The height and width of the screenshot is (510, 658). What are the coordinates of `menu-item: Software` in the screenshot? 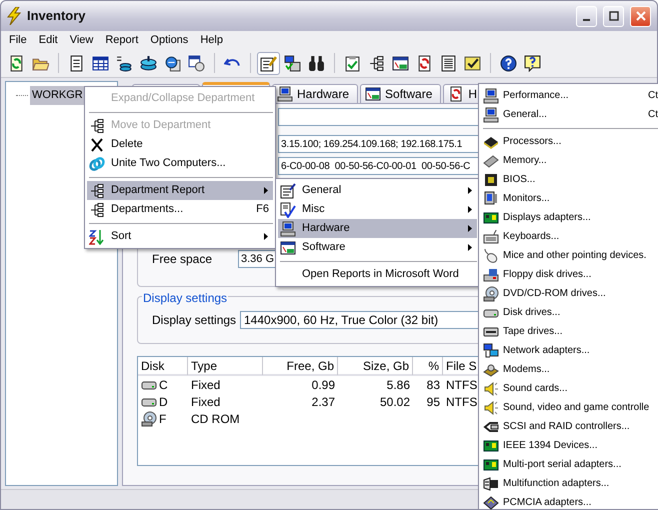 It's located at (377, 247).